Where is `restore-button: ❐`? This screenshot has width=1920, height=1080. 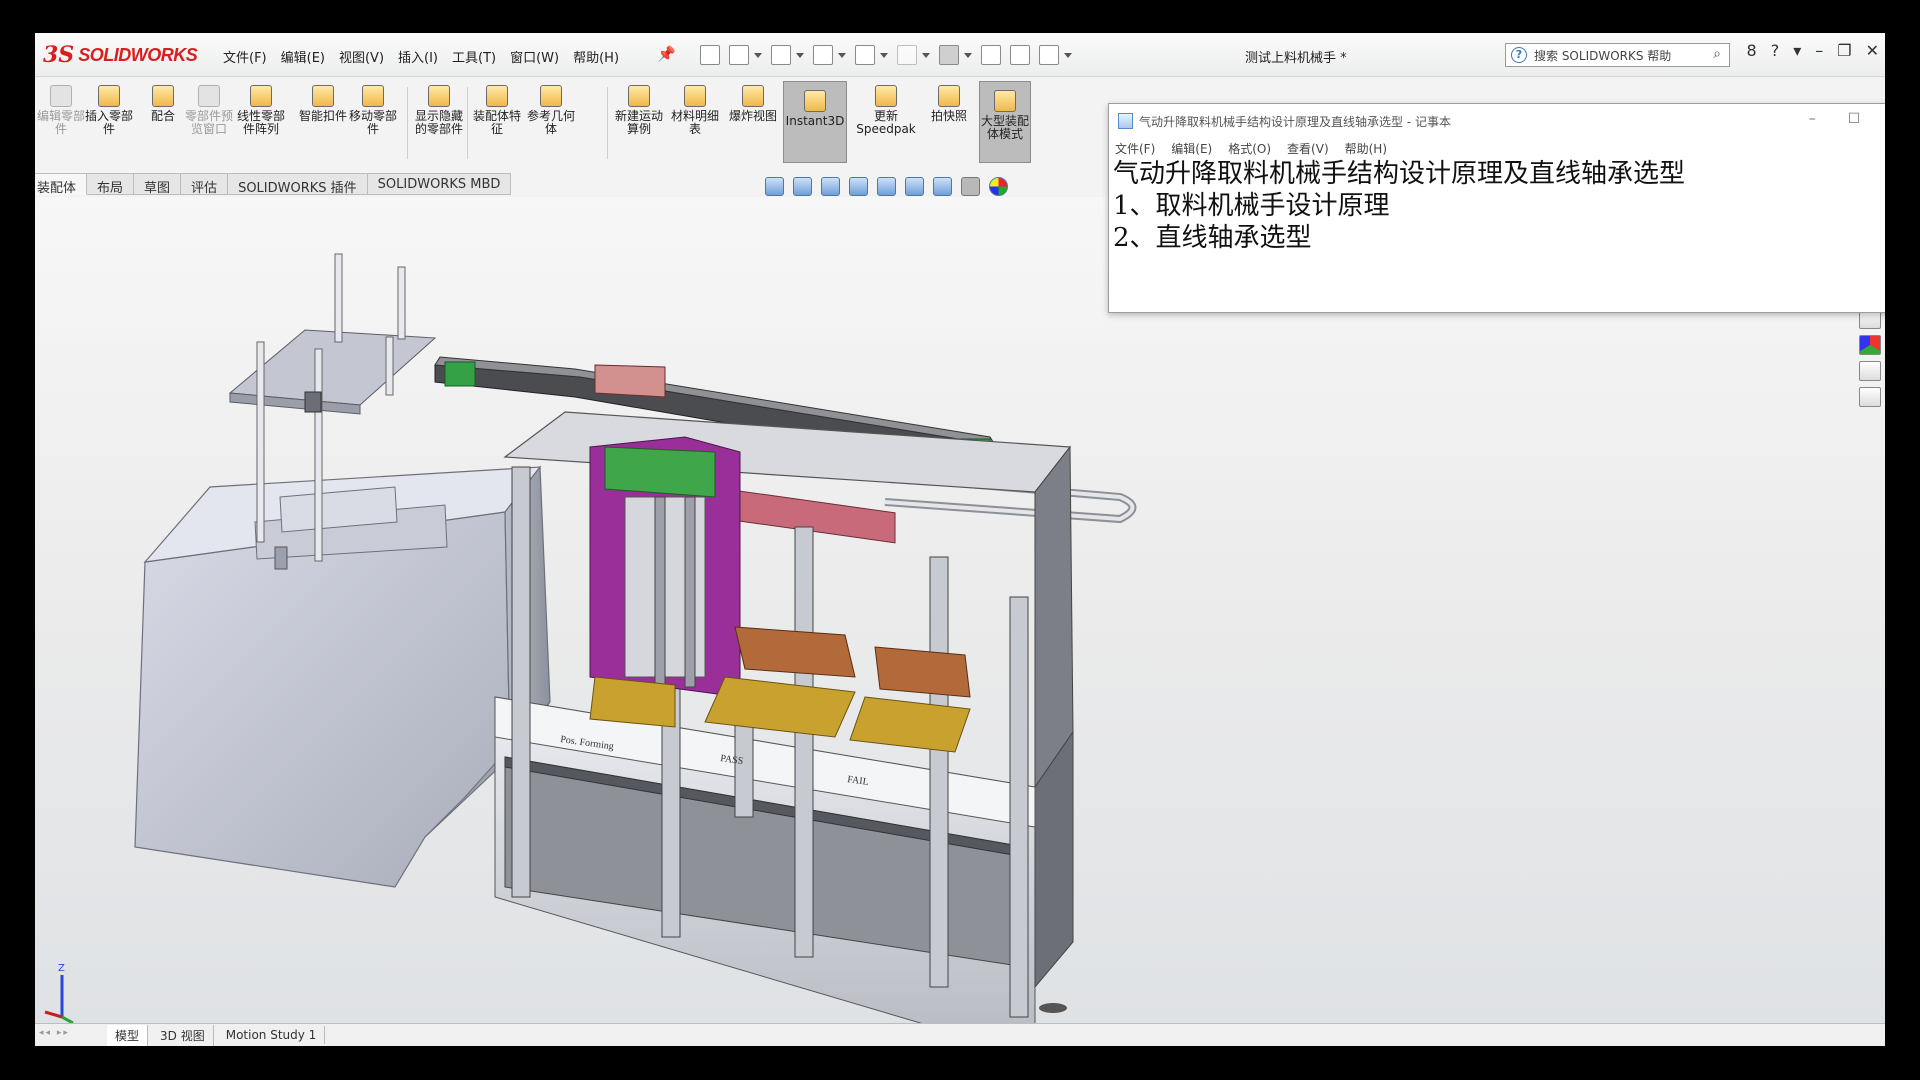 restore-button: ❐ is located at coordinates (1844, 50).